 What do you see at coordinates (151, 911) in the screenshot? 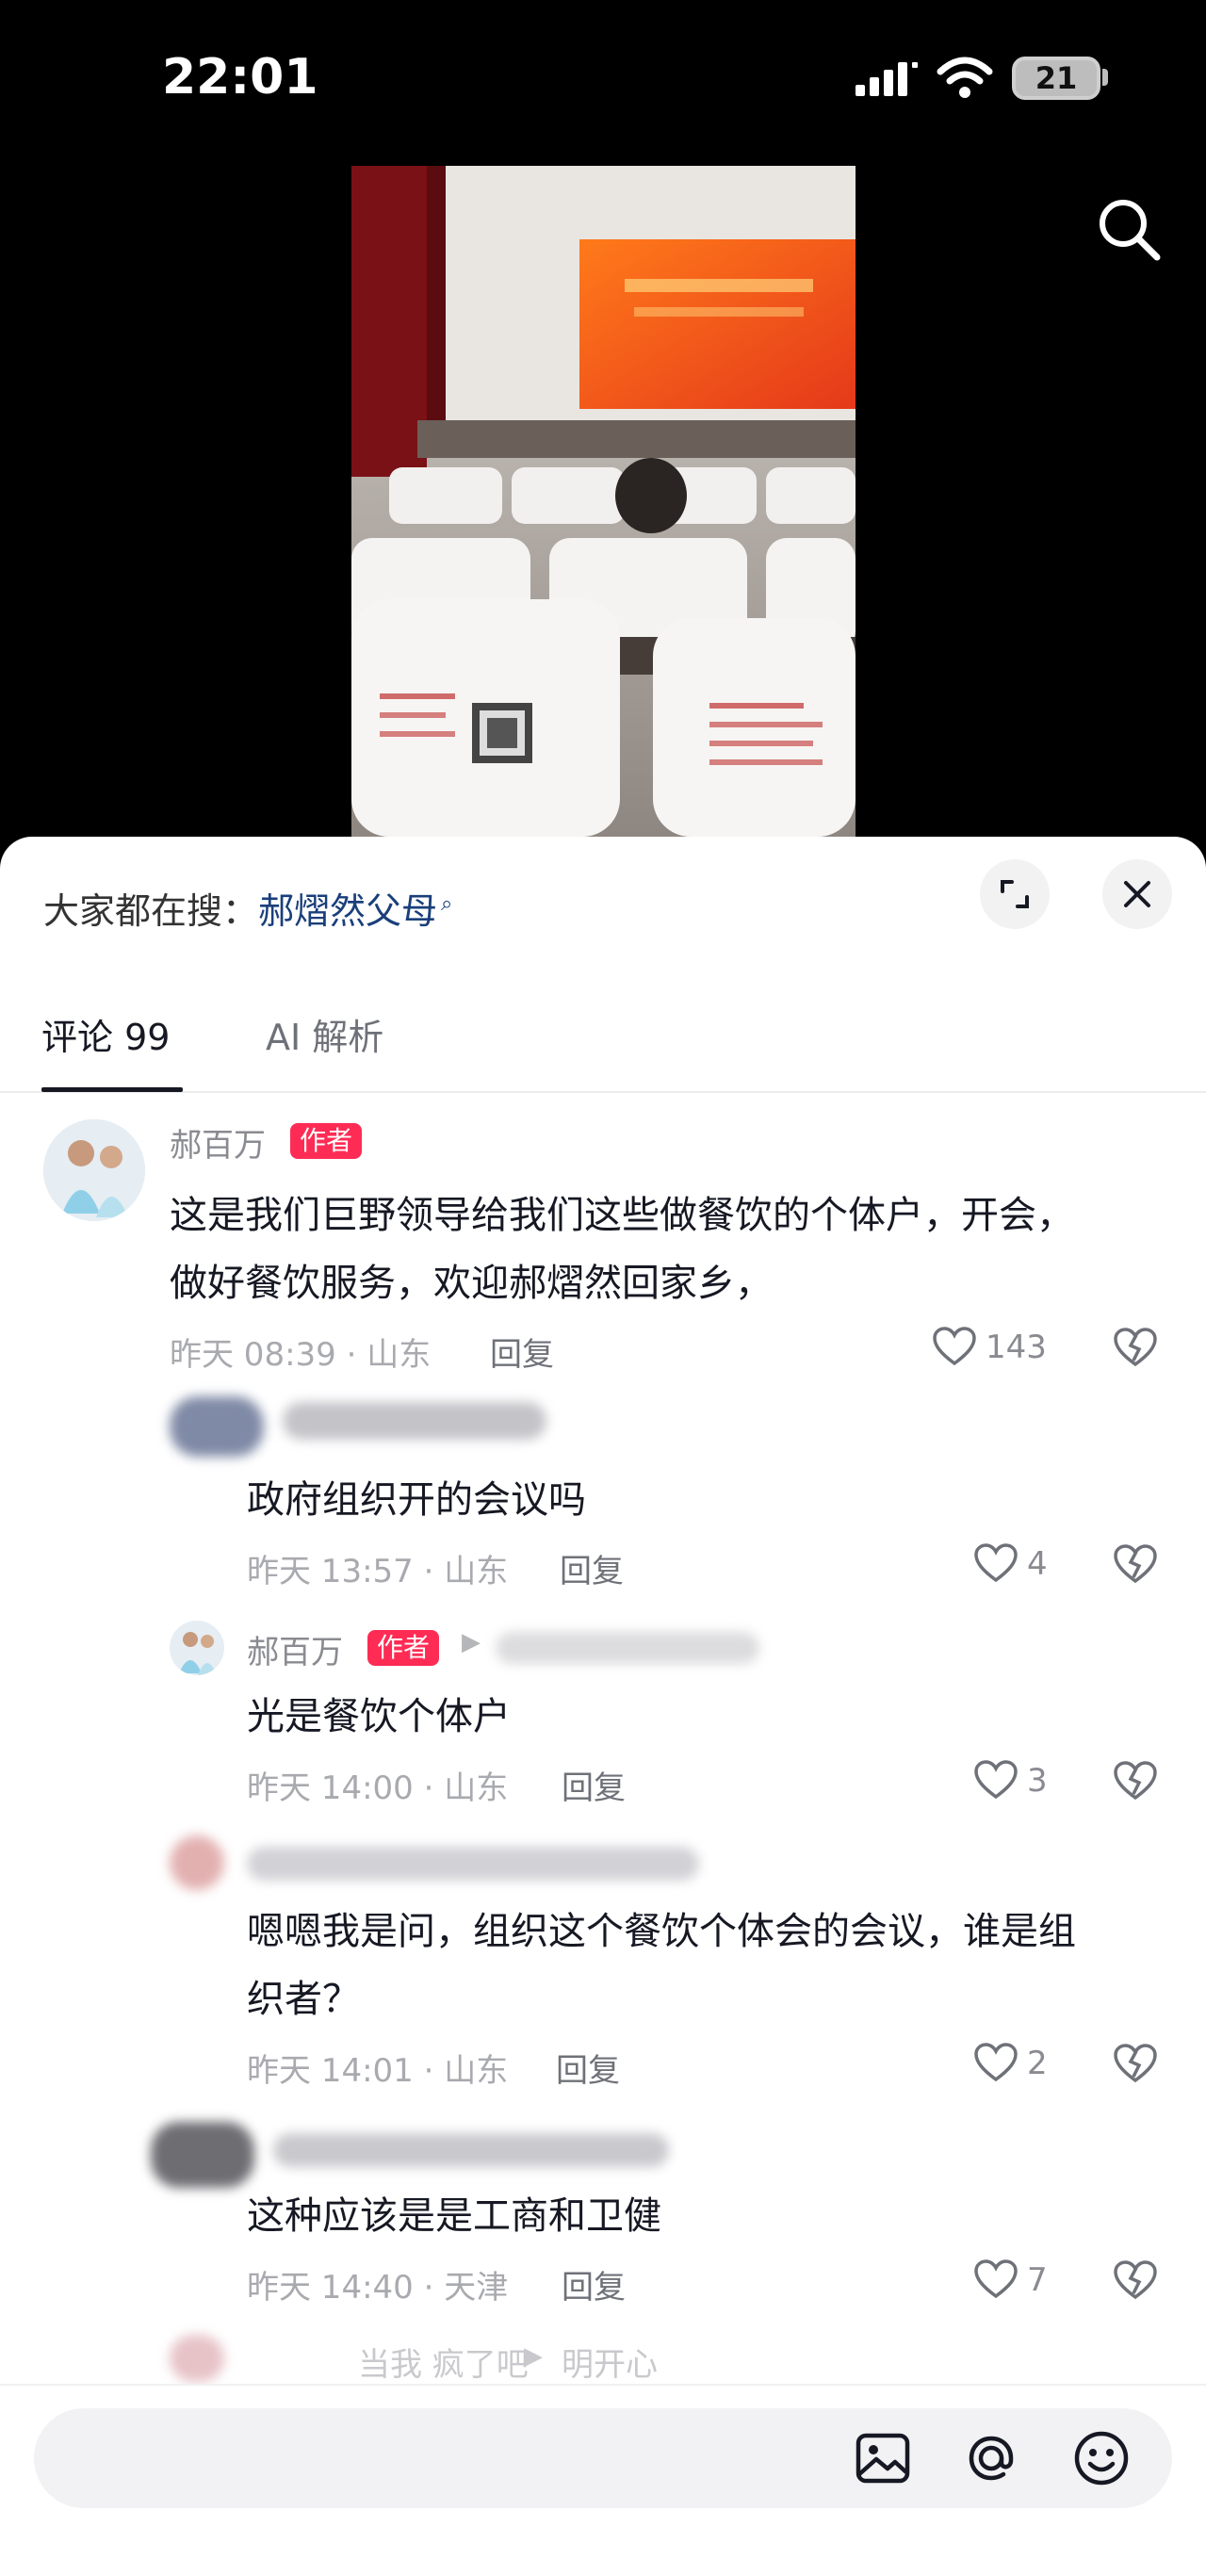
I see `trending-search-prefix: 大家都在搜：` at bounding box center [151, 911].